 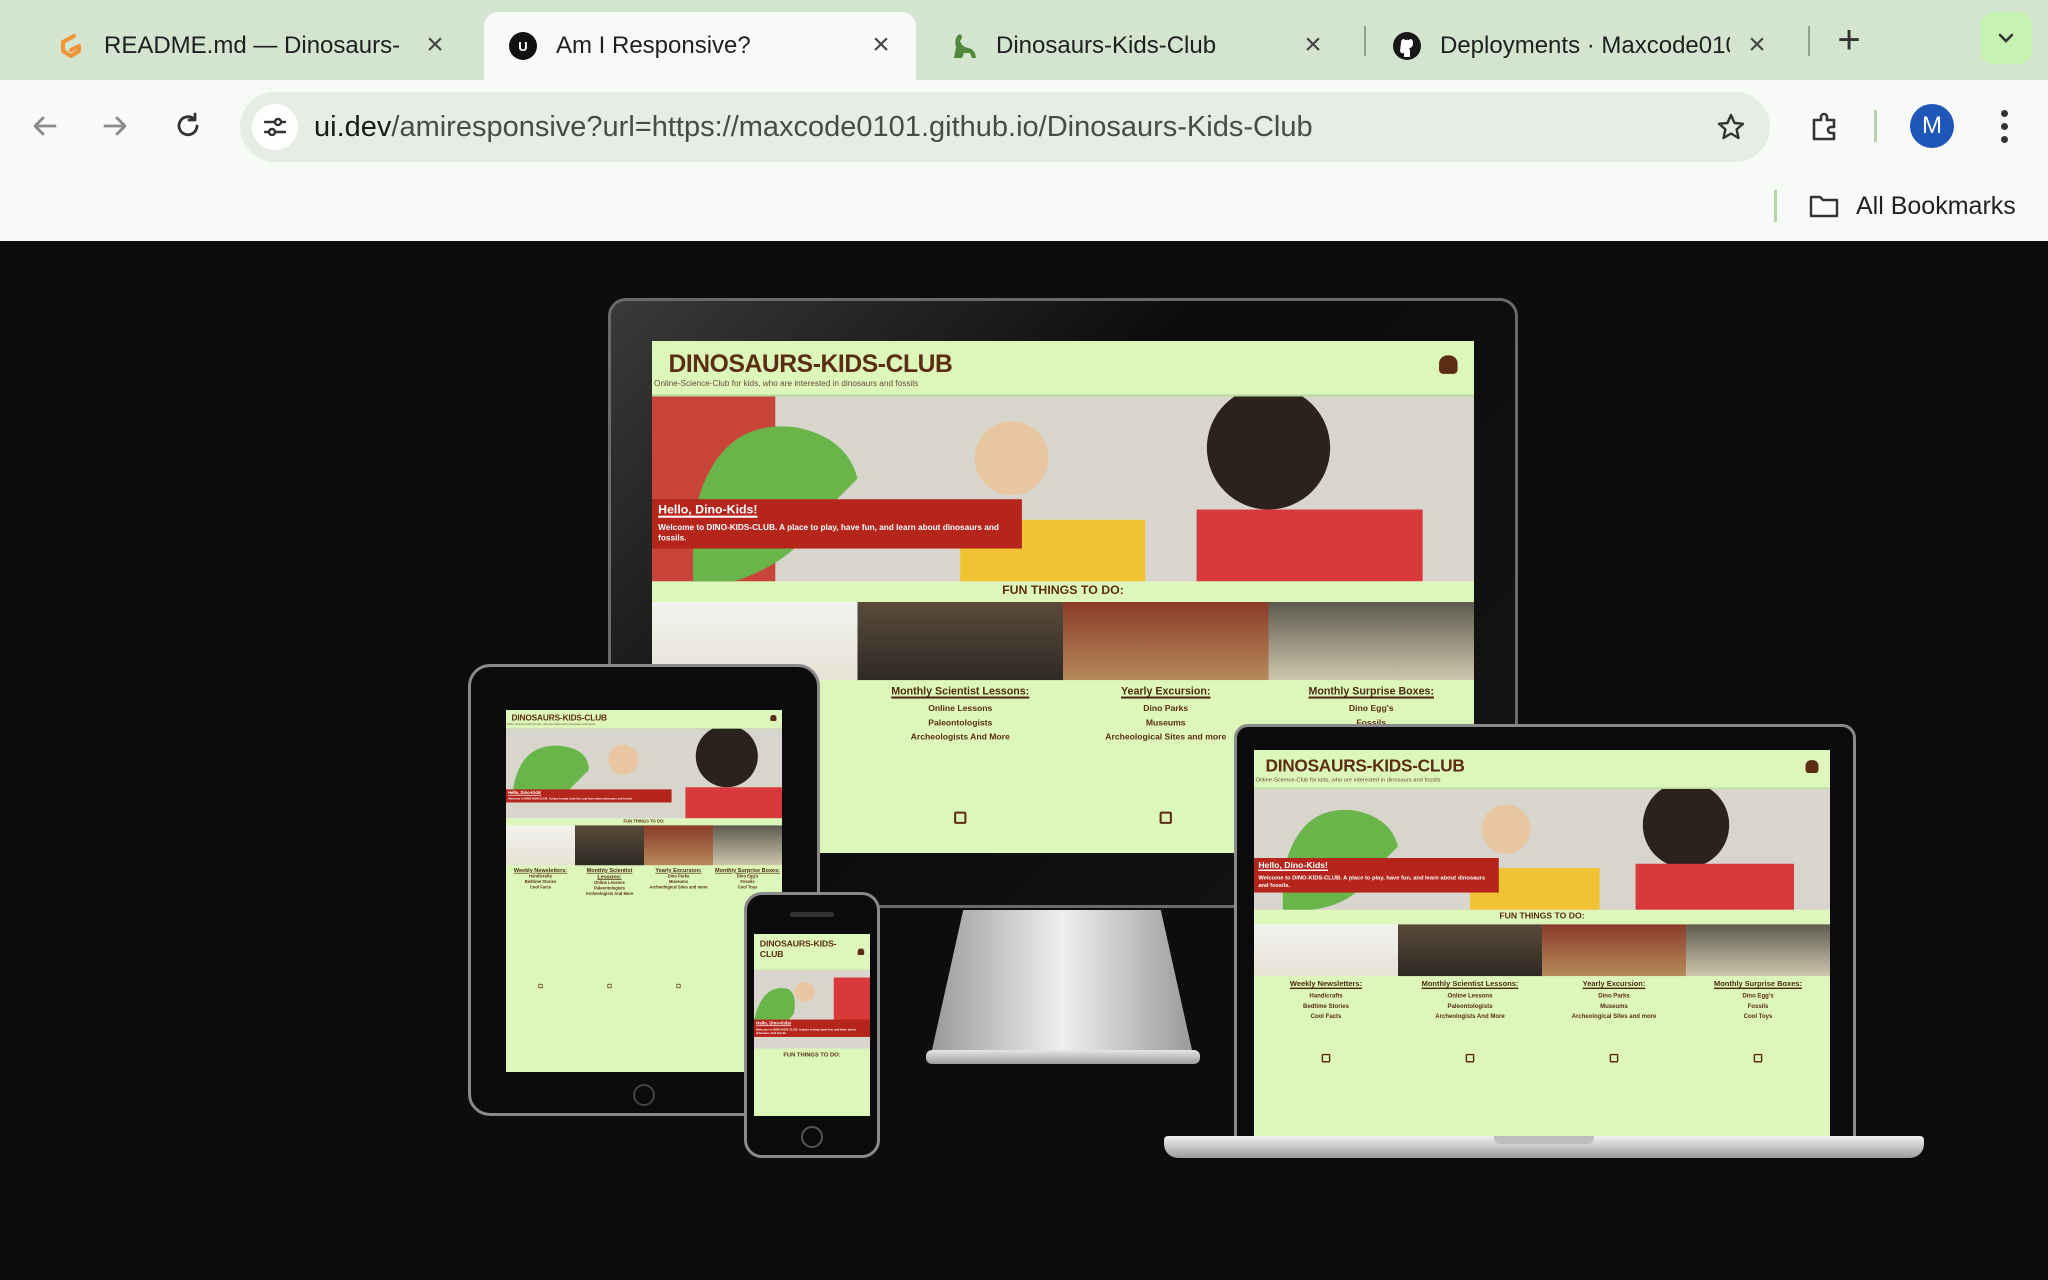 What do you see at coordinates (1912, 206) in the screenshot?
I see `all-bookmarks-button: All Bookmarks` at bounding box center [1912, 206].